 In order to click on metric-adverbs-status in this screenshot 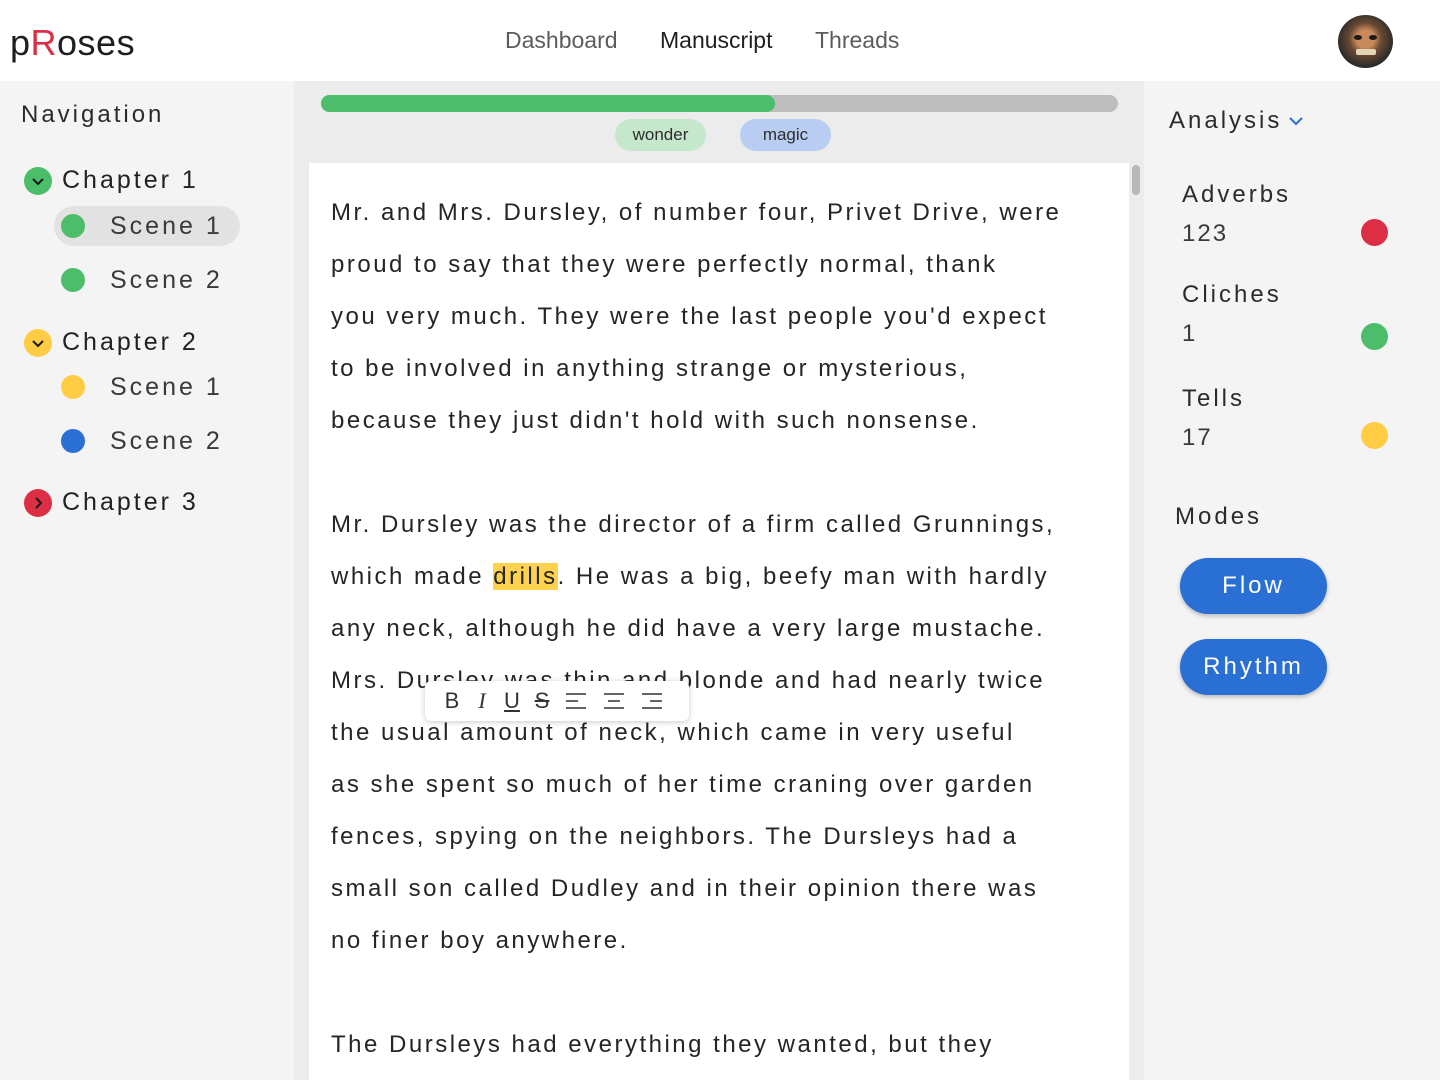, I will do `click(1374, 232)`.